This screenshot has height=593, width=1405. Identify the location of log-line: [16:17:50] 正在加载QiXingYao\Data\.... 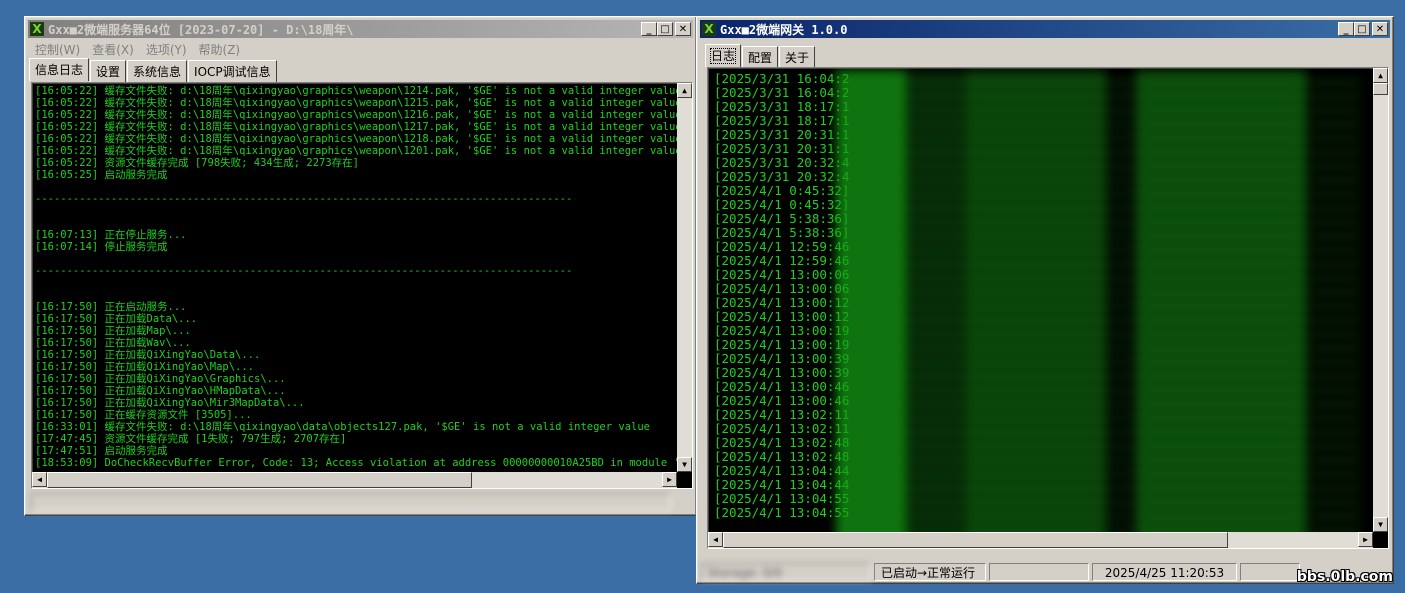
(148, 355).